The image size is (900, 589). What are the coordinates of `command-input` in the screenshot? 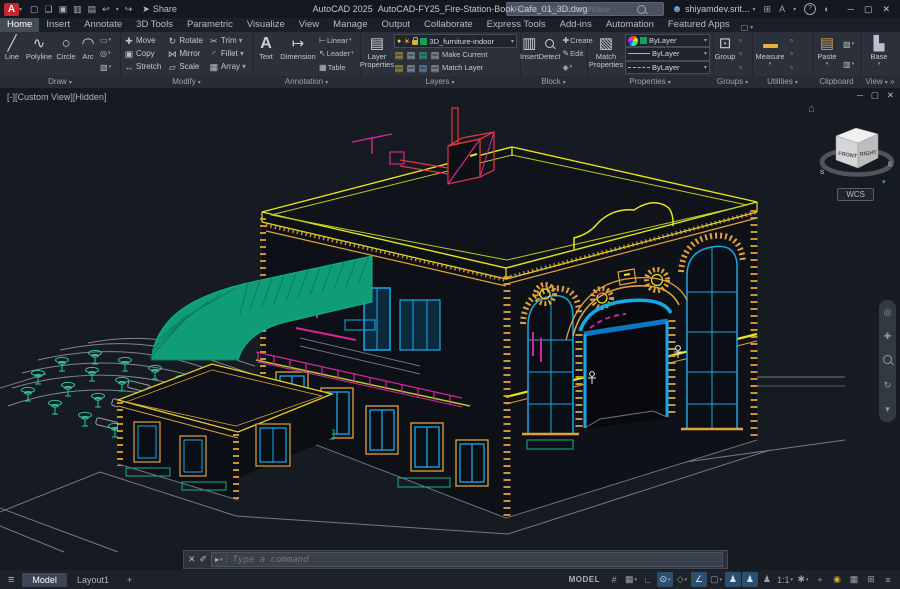 It's located at (474, 559).